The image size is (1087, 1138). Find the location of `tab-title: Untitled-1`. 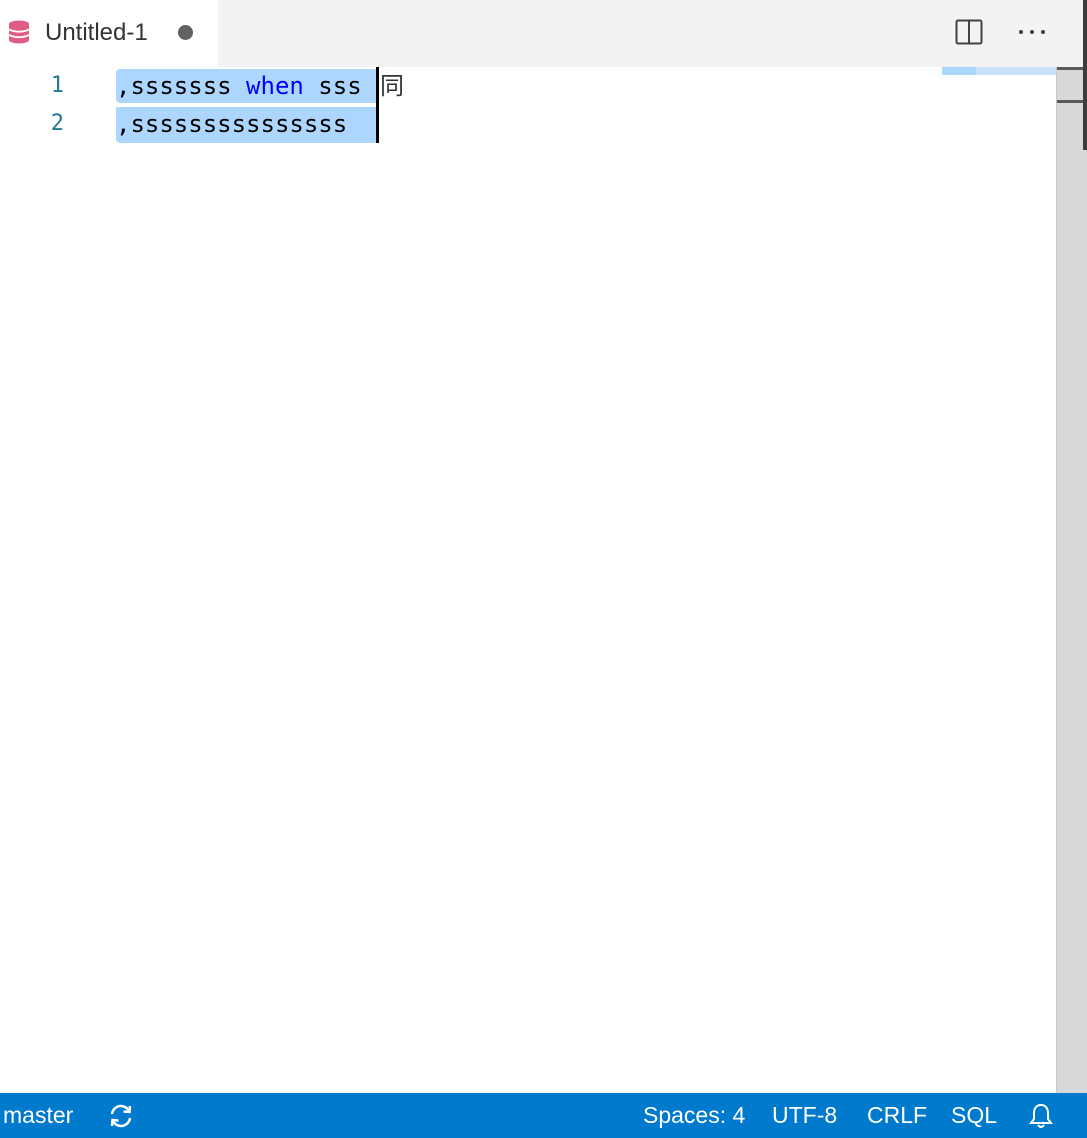

tab-title: Untitled-1 is located at coordinates (96, 32).